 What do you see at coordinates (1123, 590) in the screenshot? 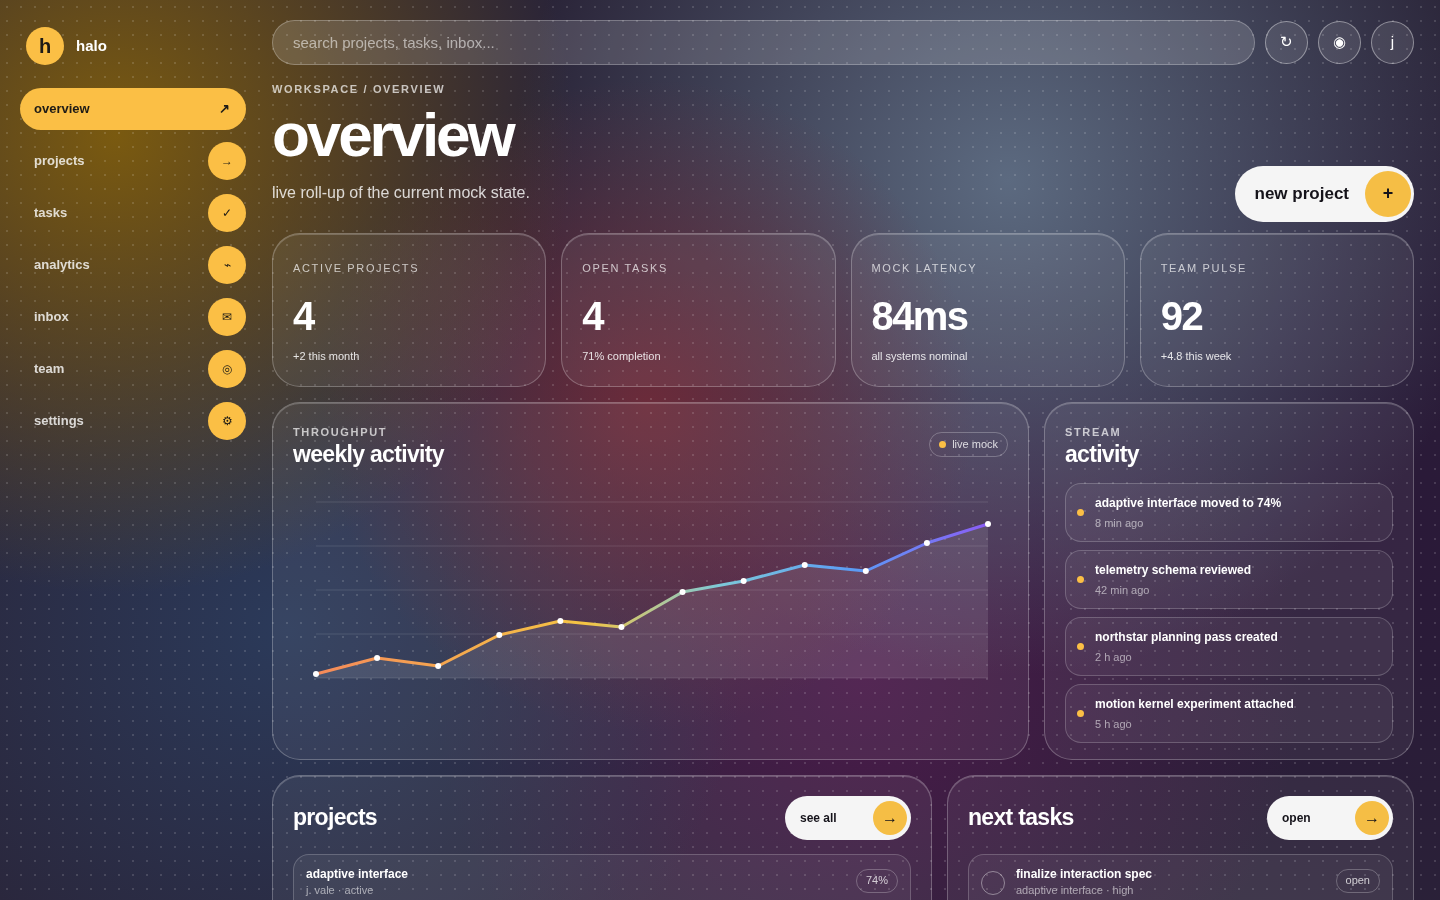
I see `activity-time: 42 min ago` at bounding box center [1123, 590].